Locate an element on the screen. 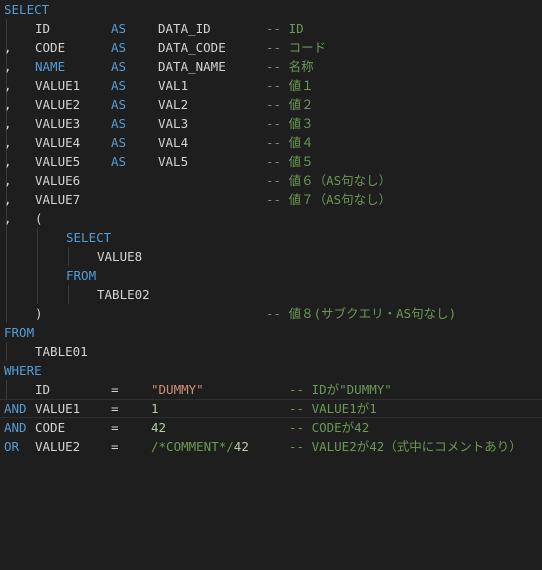 Image resolution: width=542 pixels, height=570 pixels. identifier-token: VALUE7 is located at coordinates (58, 199).